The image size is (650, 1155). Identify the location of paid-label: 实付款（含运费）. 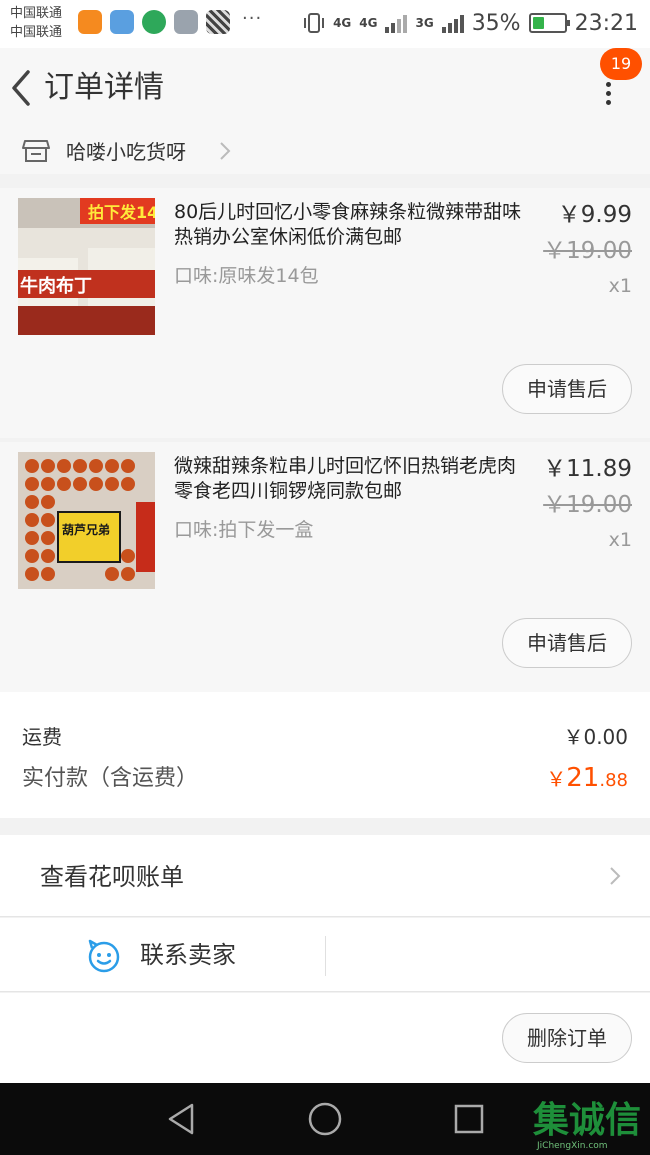
(110, 778).